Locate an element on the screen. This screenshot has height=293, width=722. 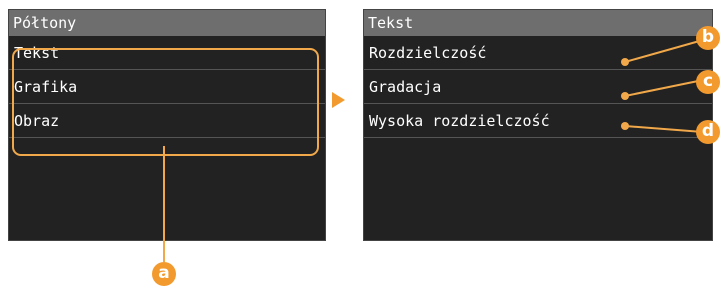
menu-item-resolution: Rozdzielczość is located at coordinates (538, 53).